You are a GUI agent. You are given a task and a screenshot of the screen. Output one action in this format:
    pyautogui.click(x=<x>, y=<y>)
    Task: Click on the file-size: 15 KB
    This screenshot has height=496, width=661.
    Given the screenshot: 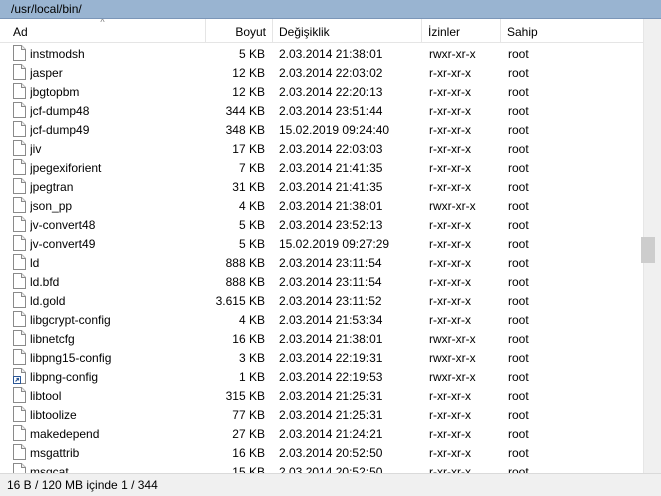 What is the action you would take?
    pyautogui.click(x=248, y=469)
    